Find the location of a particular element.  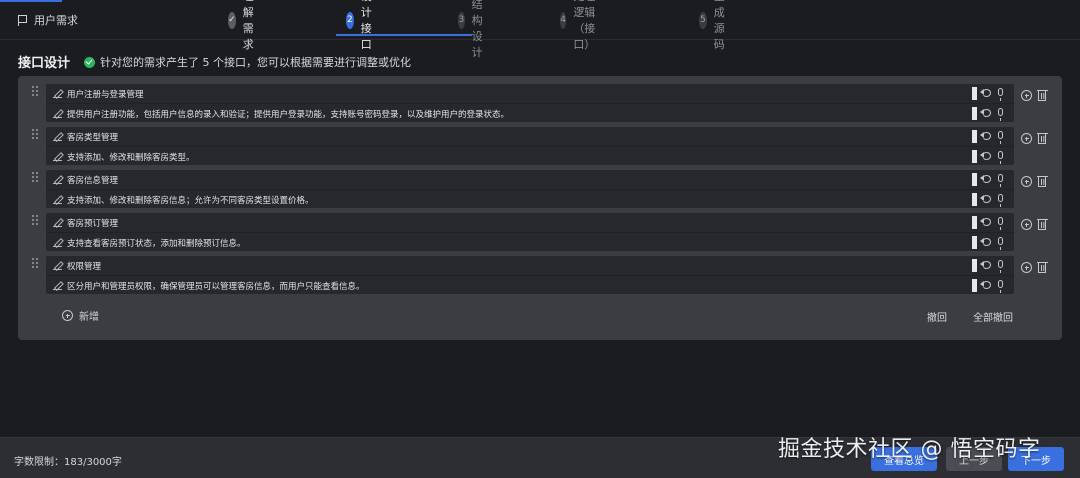

interface-fields: 客房信息管理 支持添加、修改和删除客房信息；允许为不同客房类型设置价格。 is located at coordinates (530, 189).